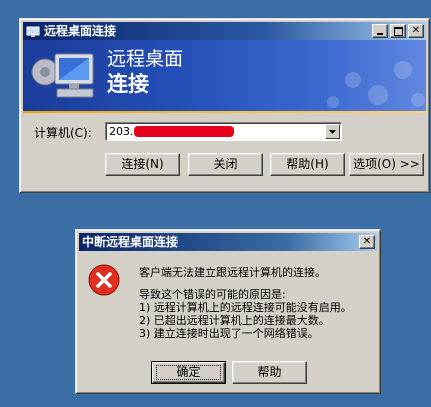 The width and height of the screenshot is (431, 407). Describe the element at coordinates (63, 133) in the screenshot. I see `computer-label: 计算机(C):` at that location.